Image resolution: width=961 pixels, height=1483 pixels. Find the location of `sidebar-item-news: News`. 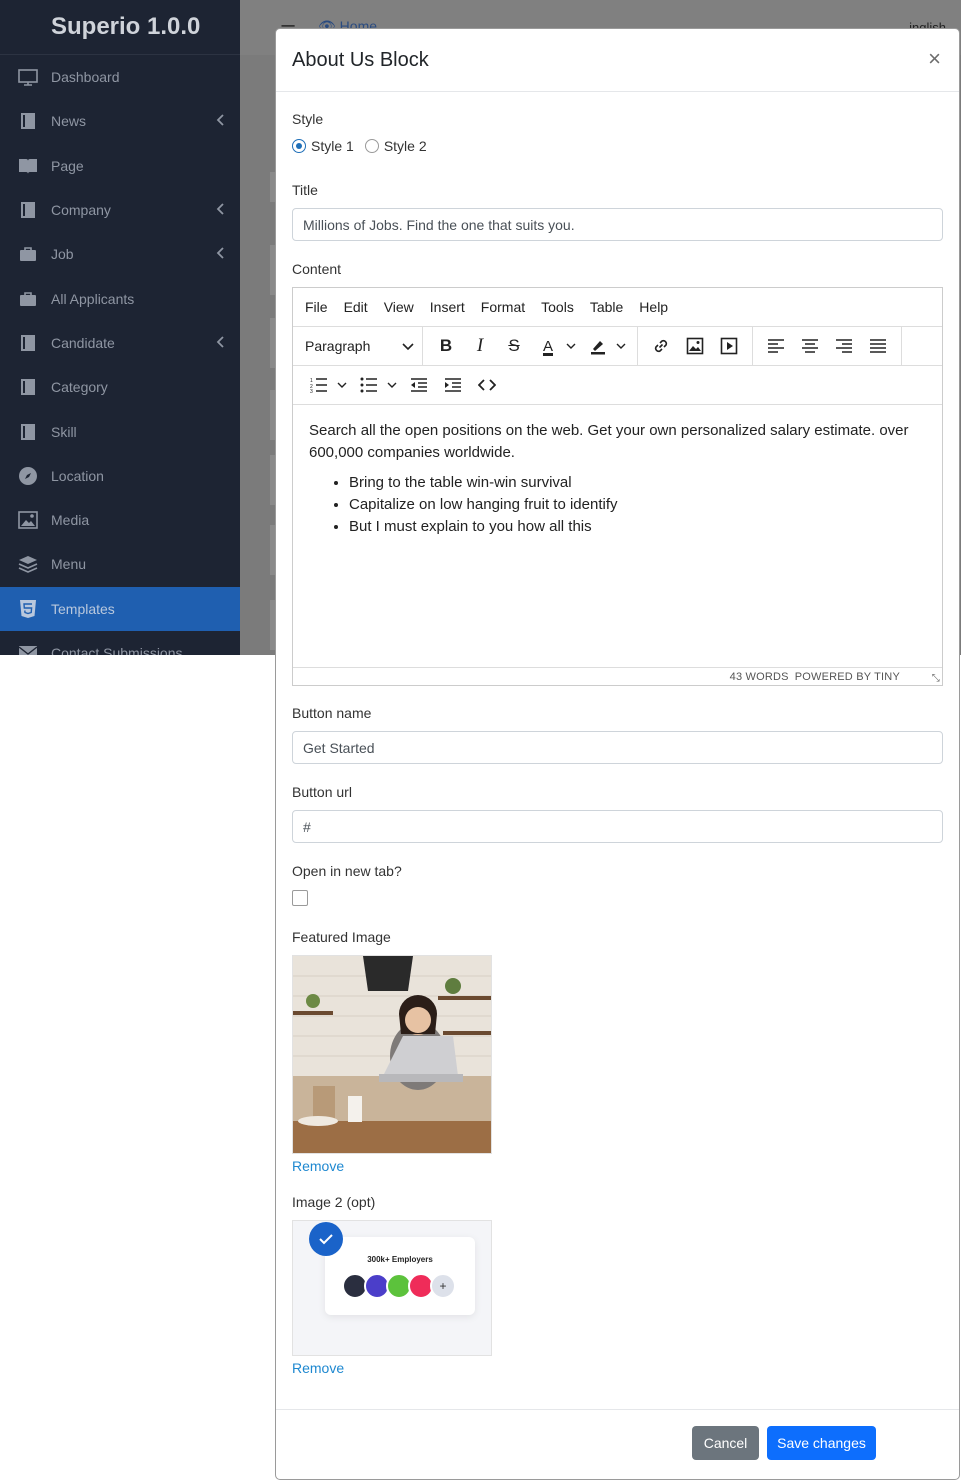

sidebar-item-news: News is located at coordinates (120, 121).